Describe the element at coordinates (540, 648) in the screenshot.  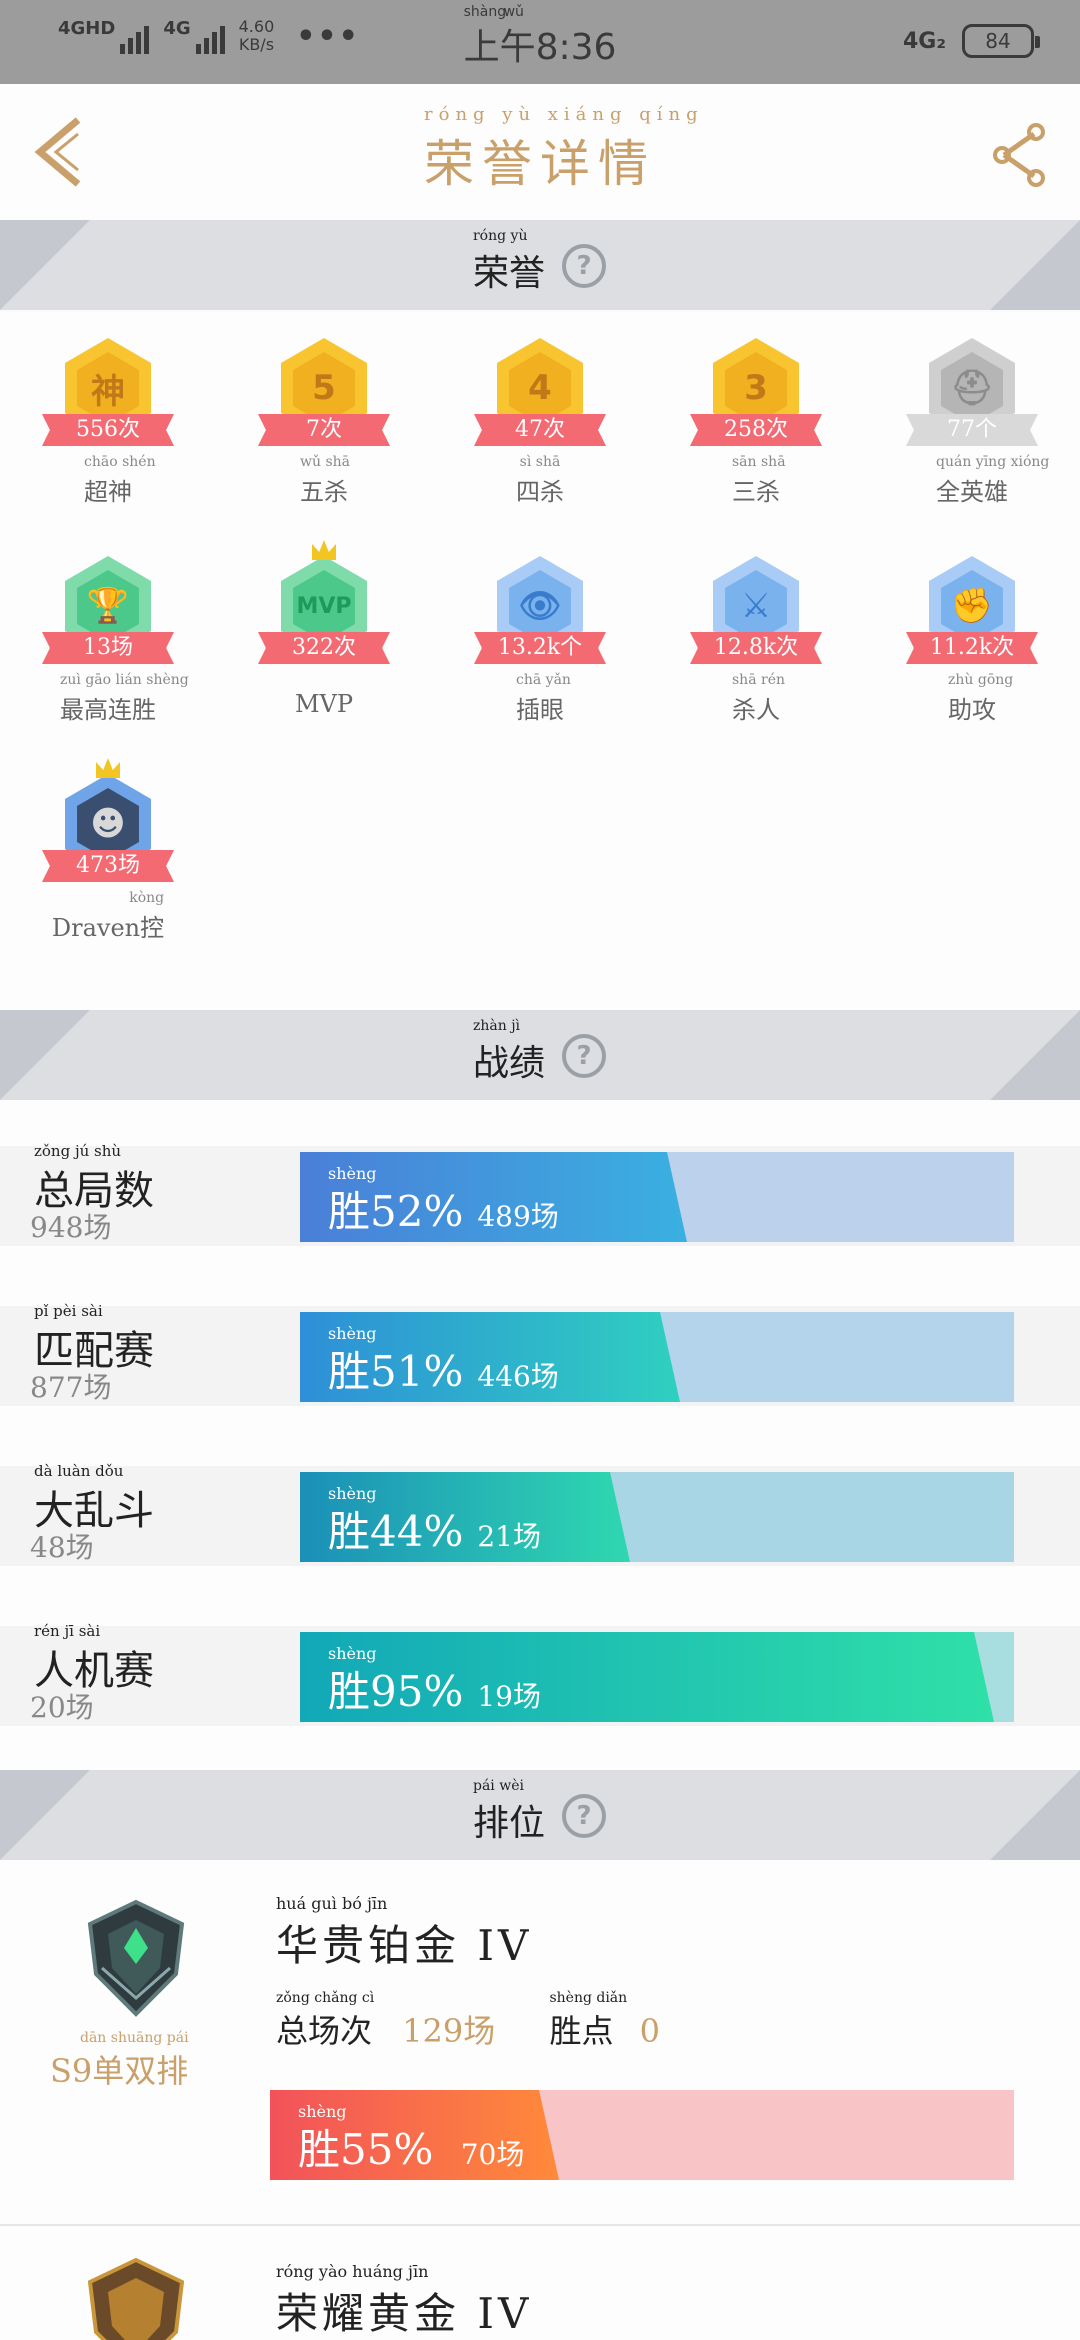
I see `honor-count: 13.2k个` at that location.